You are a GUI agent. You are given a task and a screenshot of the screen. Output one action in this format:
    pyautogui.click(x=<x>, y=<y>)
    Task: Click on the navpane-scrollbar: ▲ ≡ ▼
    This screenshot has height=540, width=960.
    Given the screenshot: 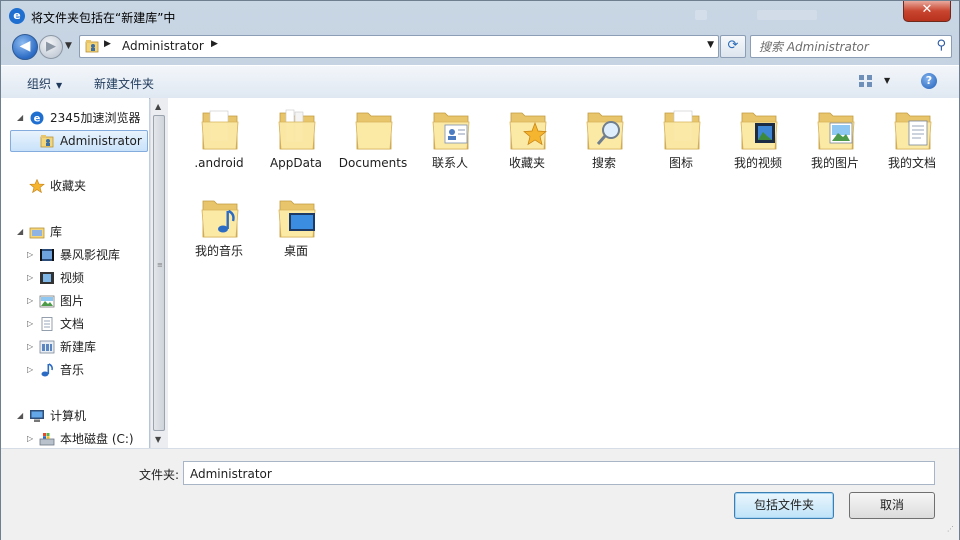 What is the action you would take?
    pyautogui.click(x=159, y=273)
    